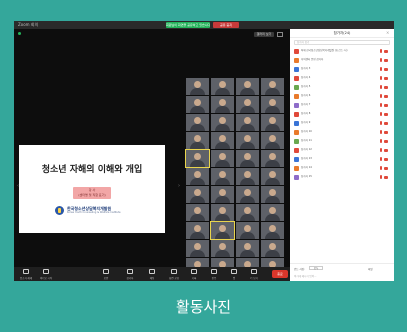 The height and width of the screenshot is (332, 407). Describe the element at coordinates (18, 186) in the screenshot. I see `page-prev-icon: ‹` at that location.